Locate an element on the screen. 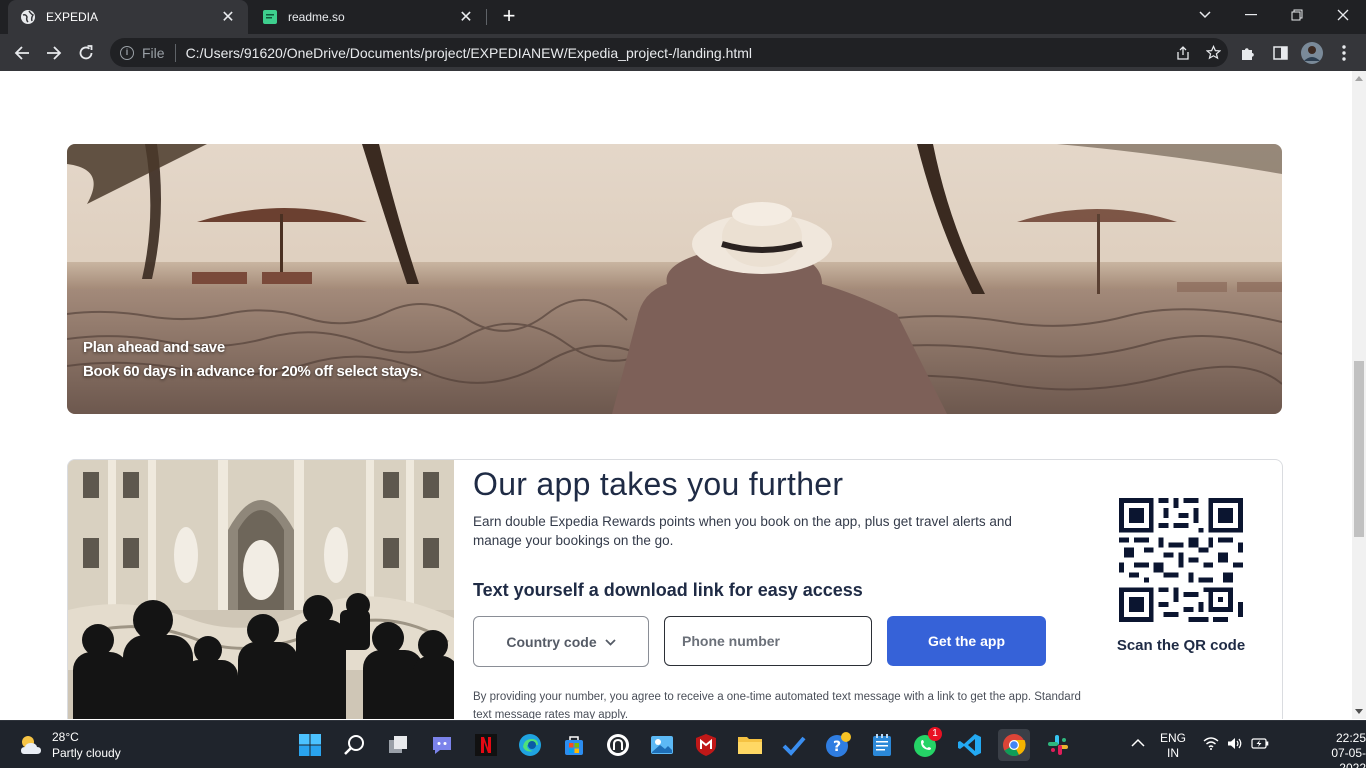 The image size is (1366, 776). new-tab-plus-icon: + is located at coordinates (509, 16).